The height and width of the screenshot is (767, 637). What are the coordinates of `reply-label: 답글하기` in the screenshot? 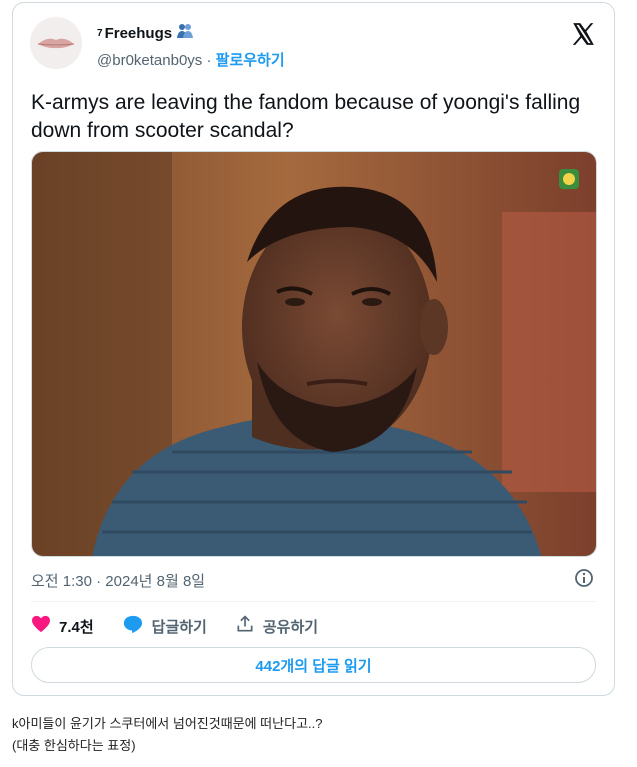 It's located at (179, 627).